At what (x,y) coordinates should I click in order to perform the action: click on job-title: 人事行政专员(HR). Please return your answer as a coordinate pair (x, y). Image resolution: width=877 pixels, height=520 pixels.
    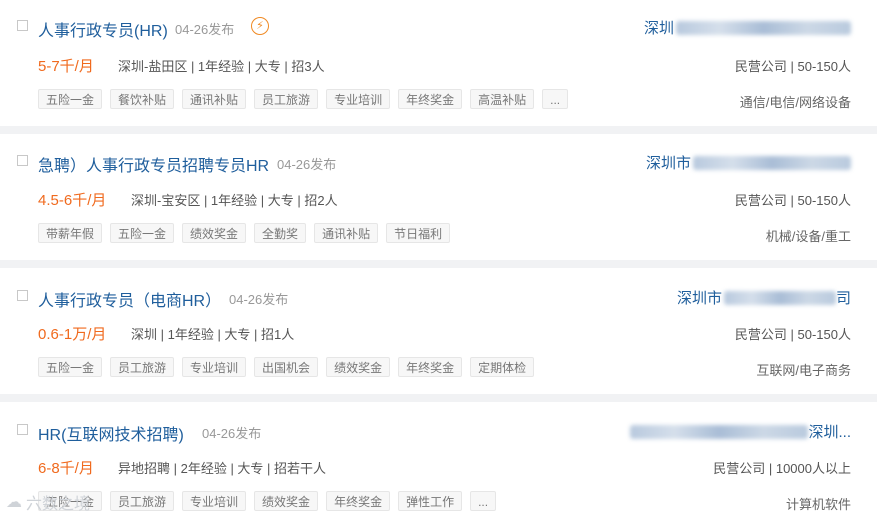
    Looking at the image, I should click on (103, 29).